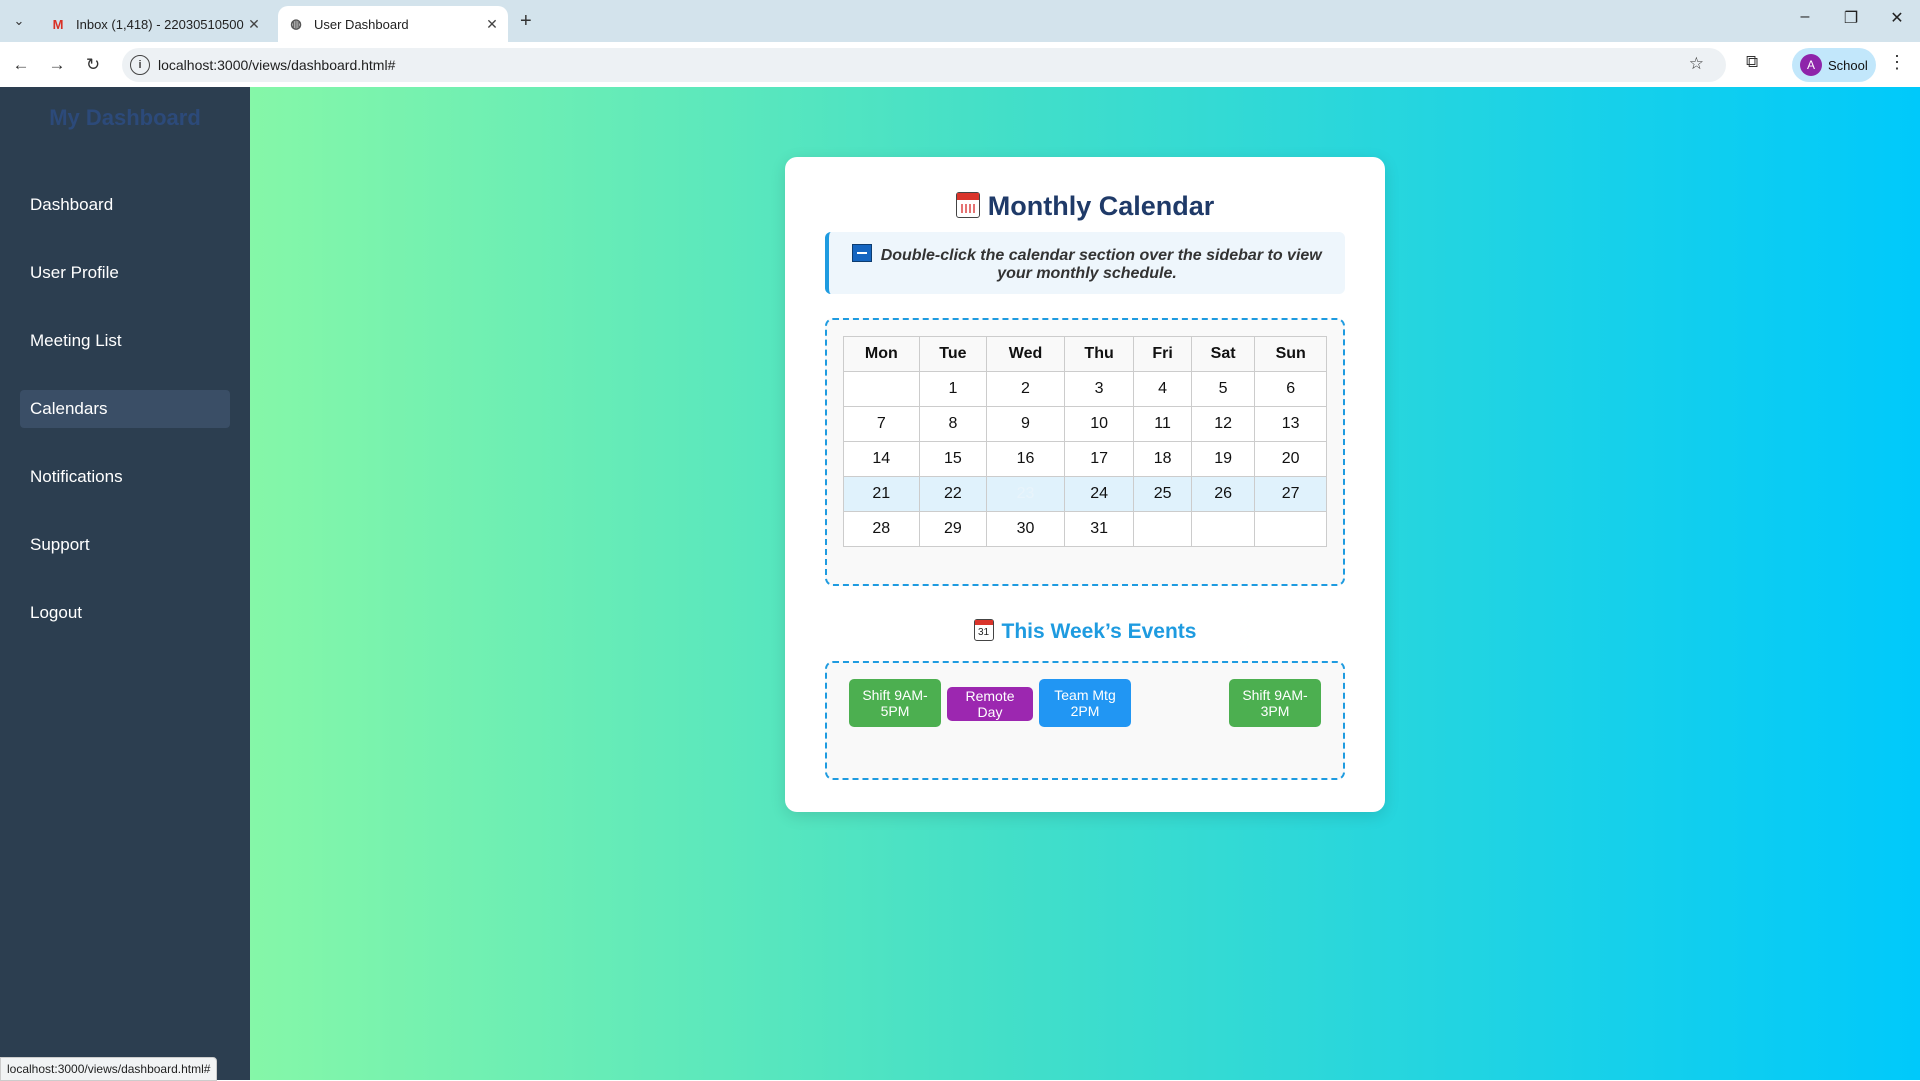 The height and width of the screenshot is (1081, 1920). Describe the element at coordinates (1851, 18) in the screenshot. I see `restore-icon: ❐` at that location.